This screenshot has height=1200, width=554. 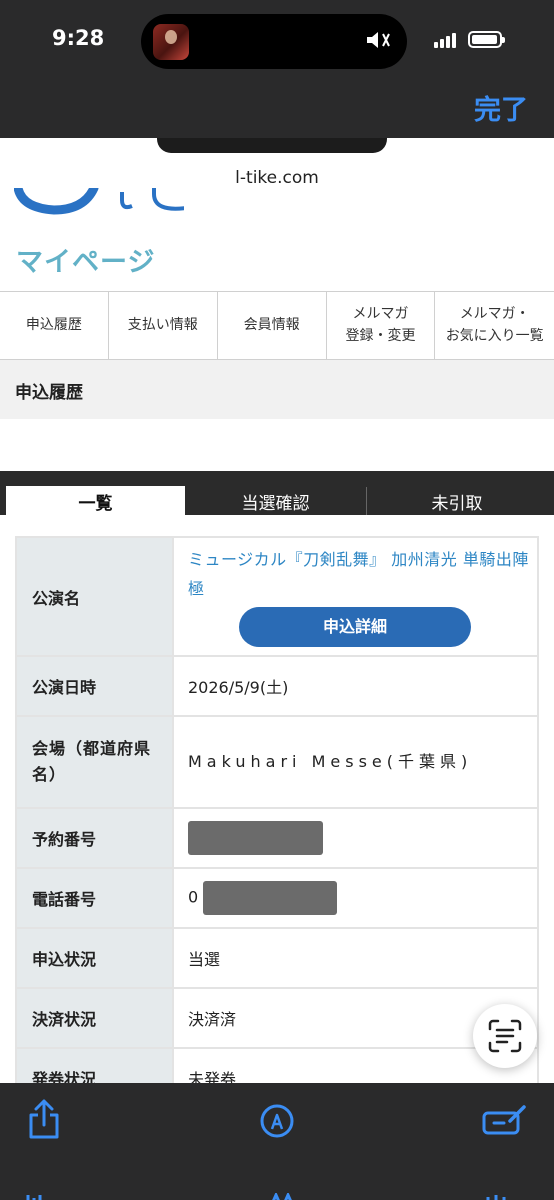 What do you see at coordinates (94, 596) in the screenshot?
I see `row-label-event: 公演名` at bounding box center [94, 596].